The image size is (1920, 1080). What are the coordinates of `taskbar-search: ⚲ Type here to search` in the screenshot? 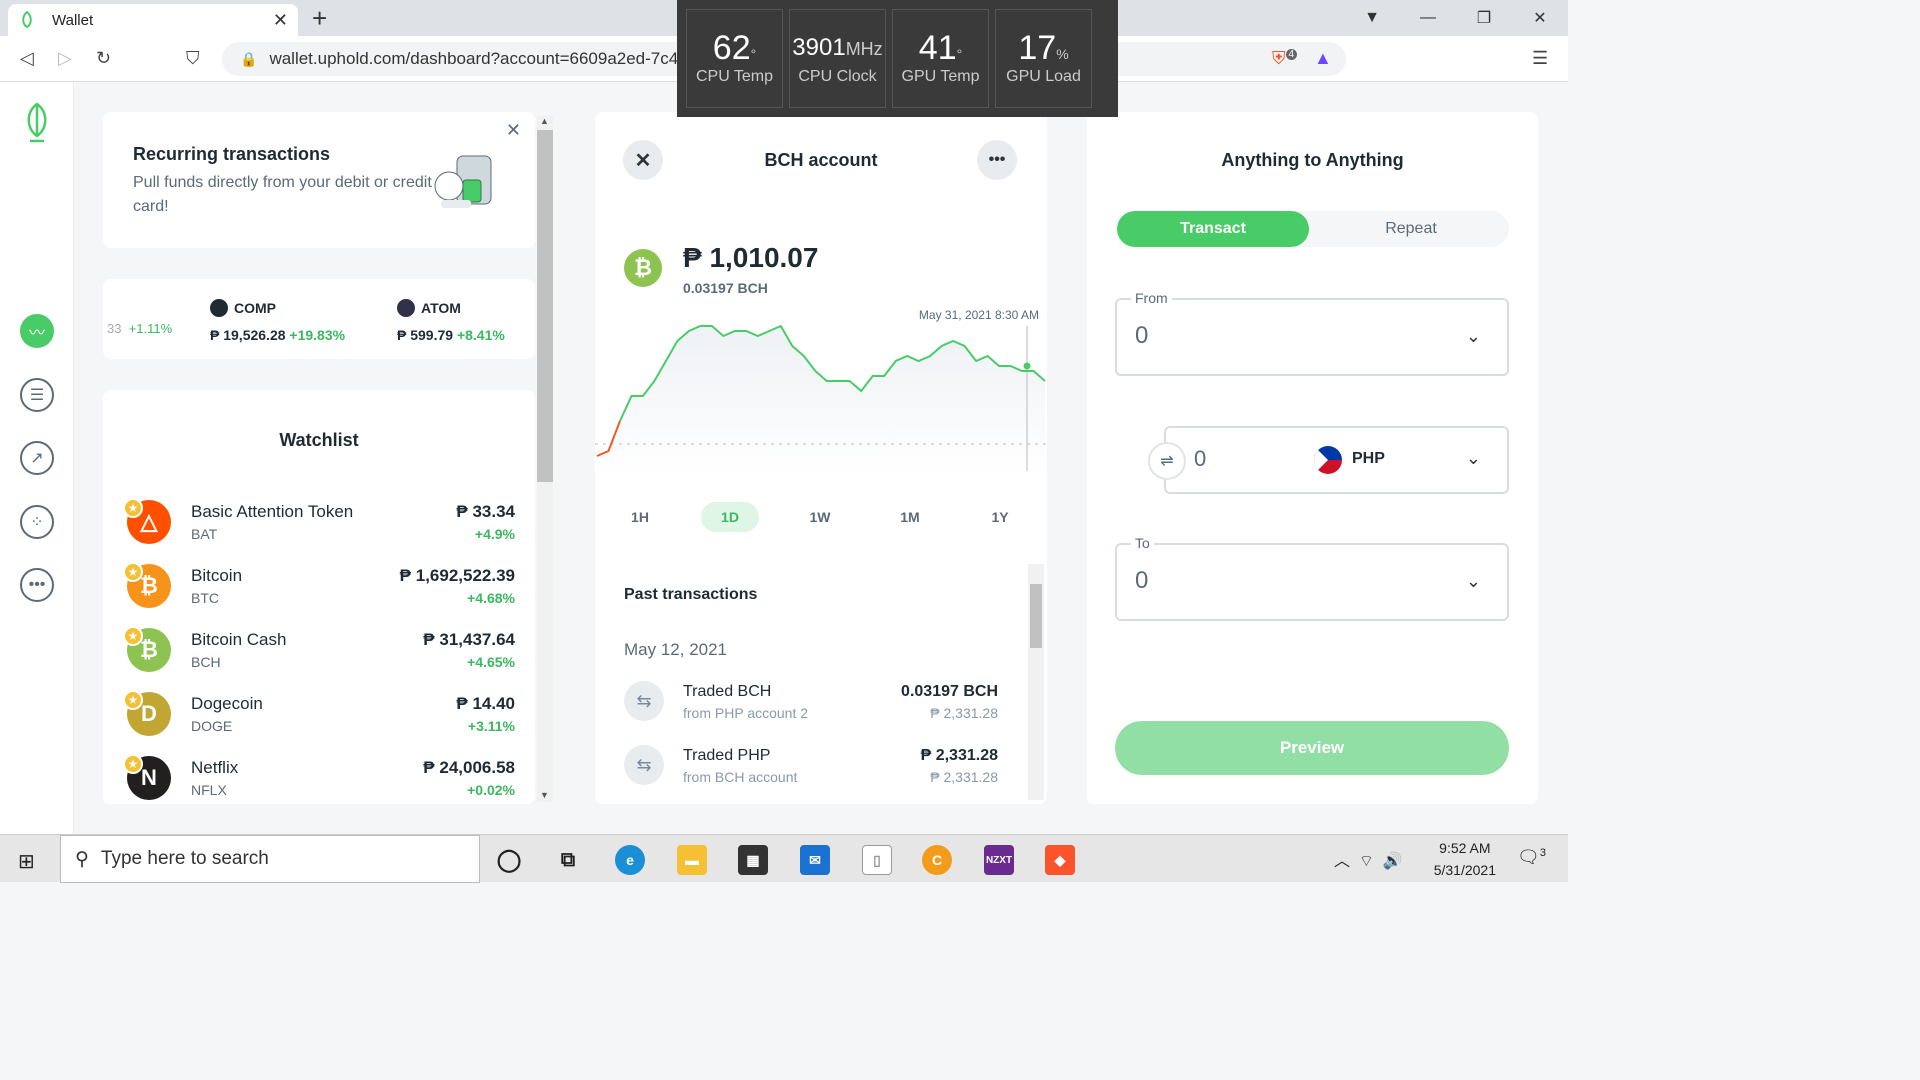 It's located at (270, 859).